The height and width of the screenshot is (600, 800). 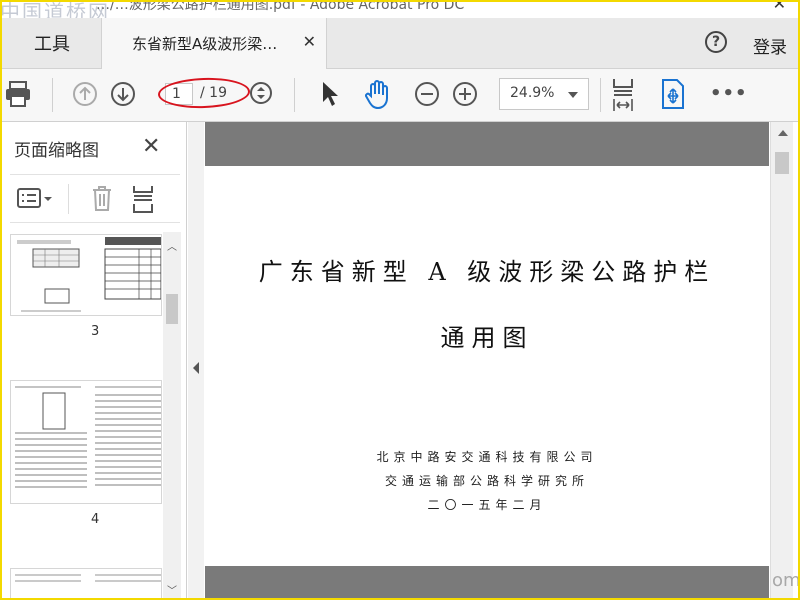 What do you see at coordinates (783, 133) in the screenshot?
I see `chevron-up-icon` at bounding box center [783, 133].